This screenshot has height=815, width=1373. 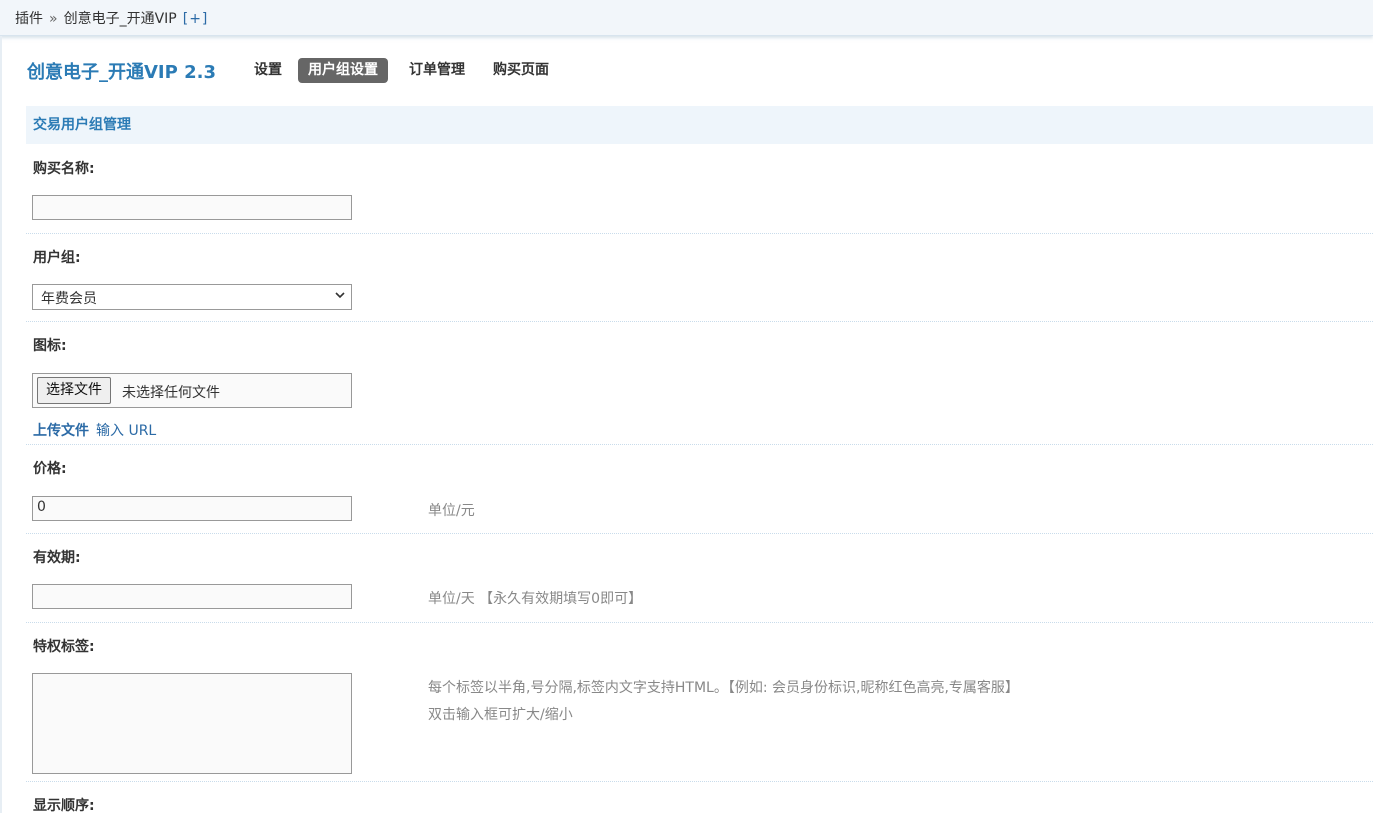 What do you see at coordinates (192, 596) in the screenshot?
I see `validity-input` at bounding box center [192, 596].